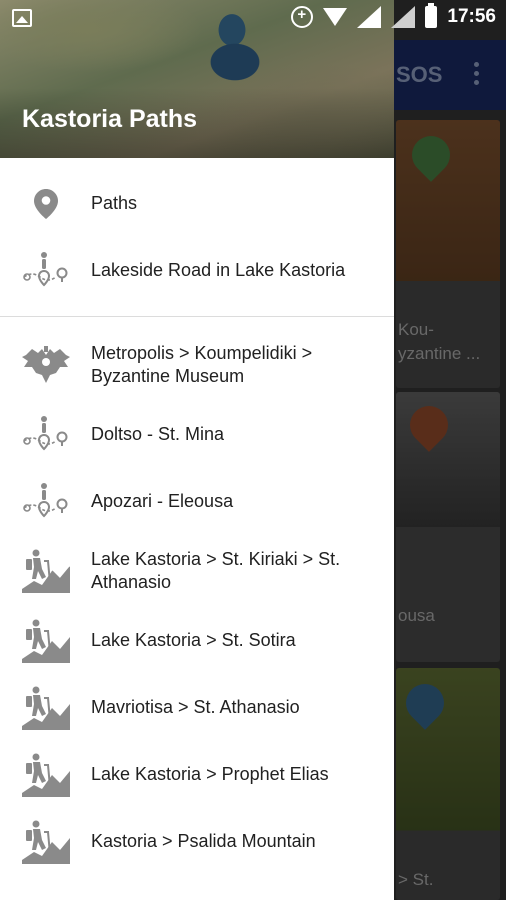 The height and width of the screenshot is (900, 506). Describe the element at coordinates (22, 18) in the screenshot. I see `image-icon` at that location.